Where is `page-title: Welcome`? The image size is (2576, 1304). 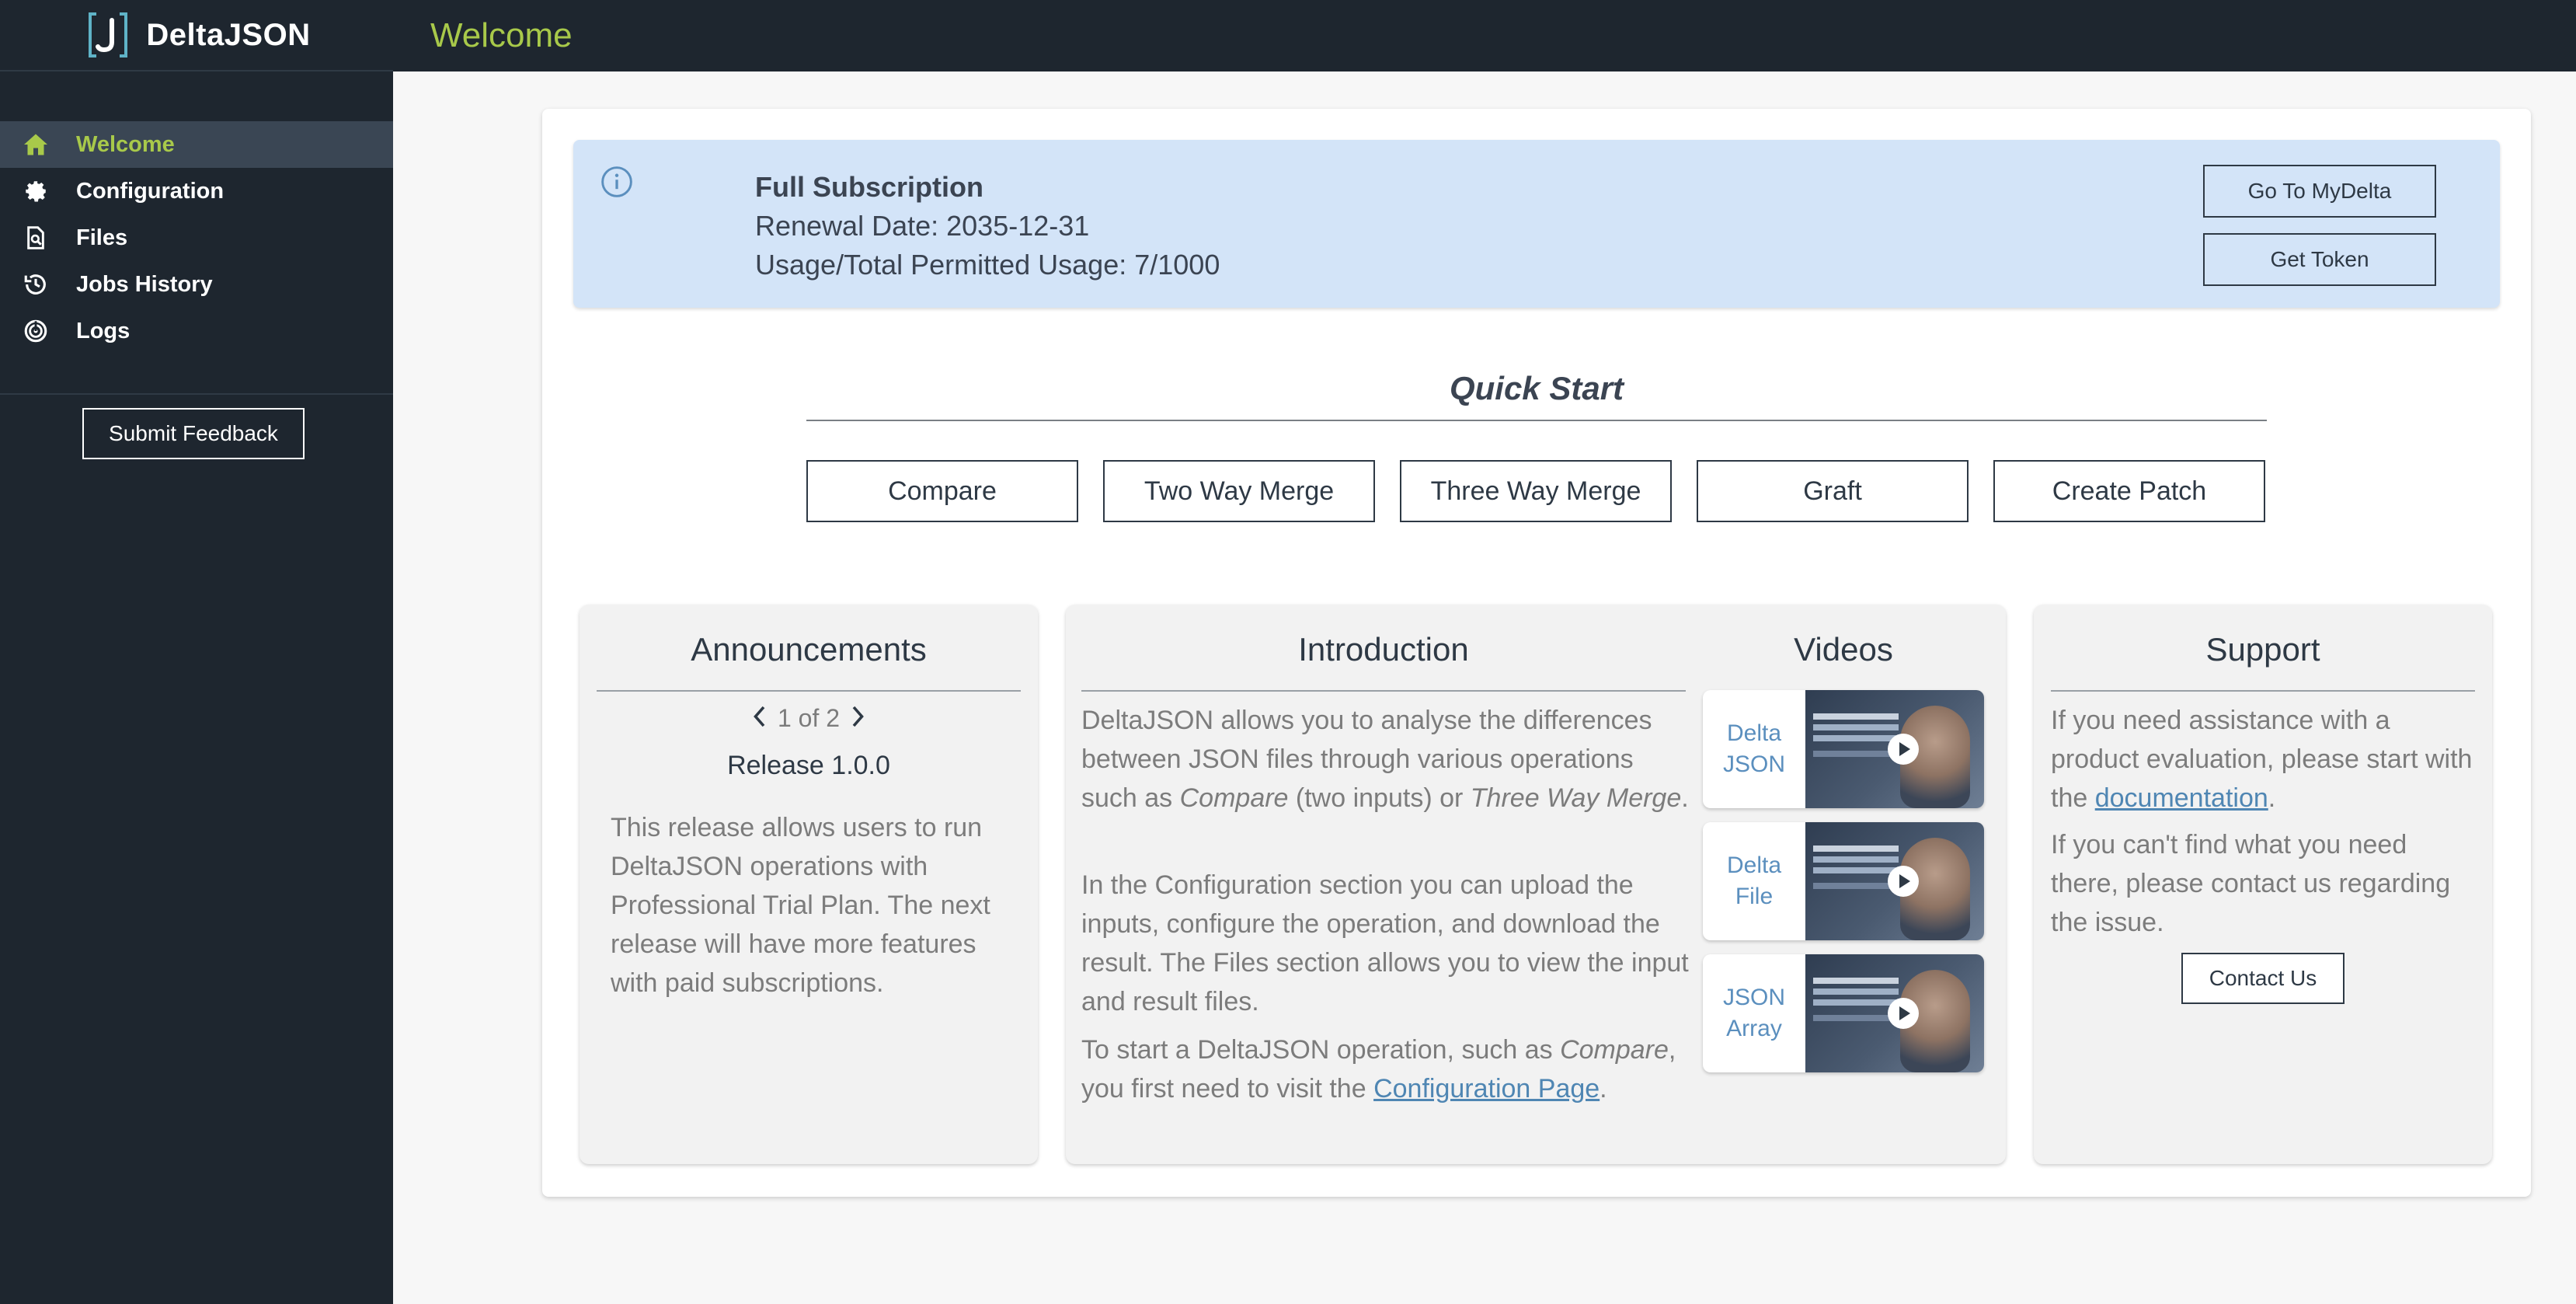 page-title: Welcome is located at coordinates (501, 35).